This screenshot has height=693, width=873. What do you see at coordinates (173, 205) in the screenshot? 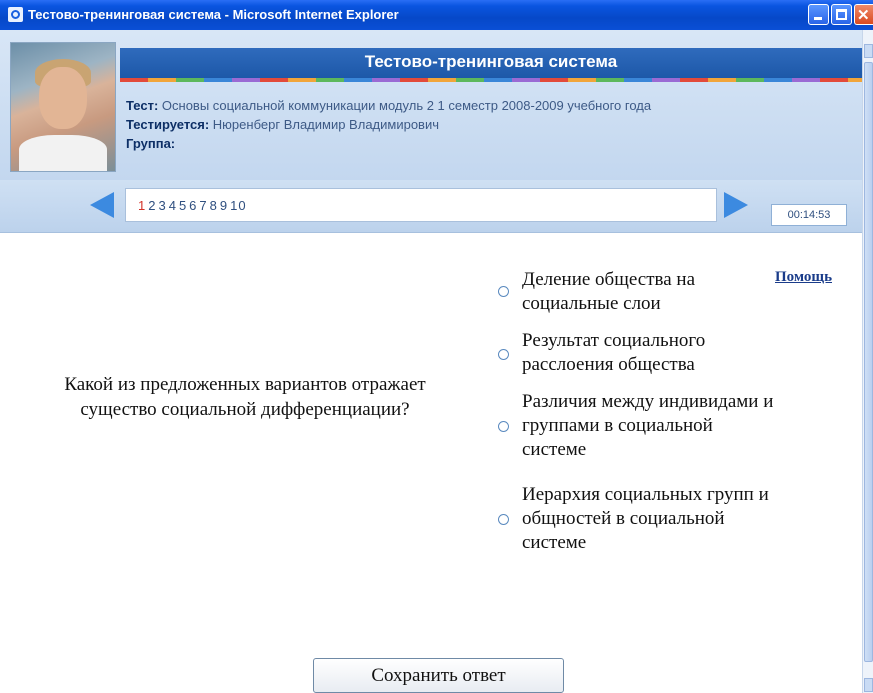
I see `question-number-4: 4` at bounding box center [173, 205].